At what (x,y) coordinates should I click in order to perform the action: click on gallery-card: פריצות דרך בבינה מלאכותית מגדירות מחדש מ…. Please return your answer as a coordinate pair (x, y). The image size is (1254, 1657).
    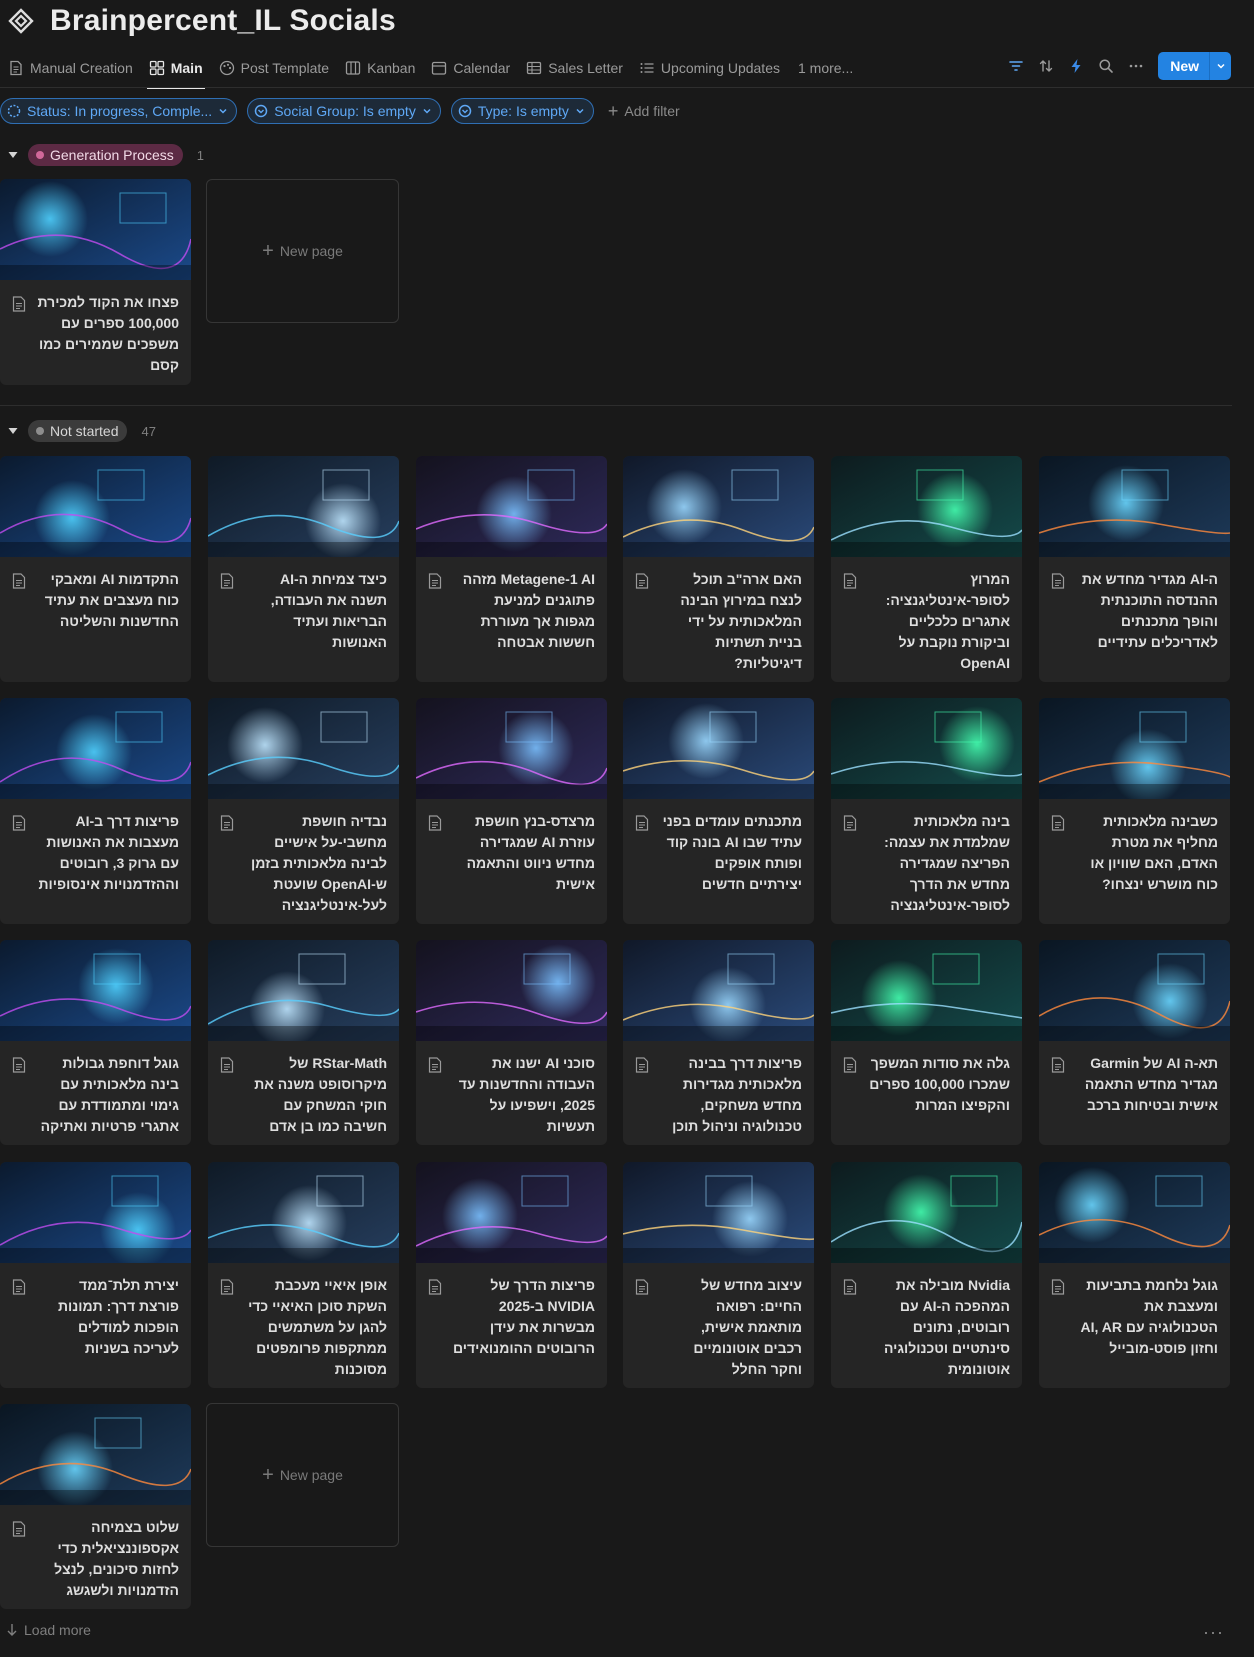
    Looking at the image, I should click on (718, 1042).